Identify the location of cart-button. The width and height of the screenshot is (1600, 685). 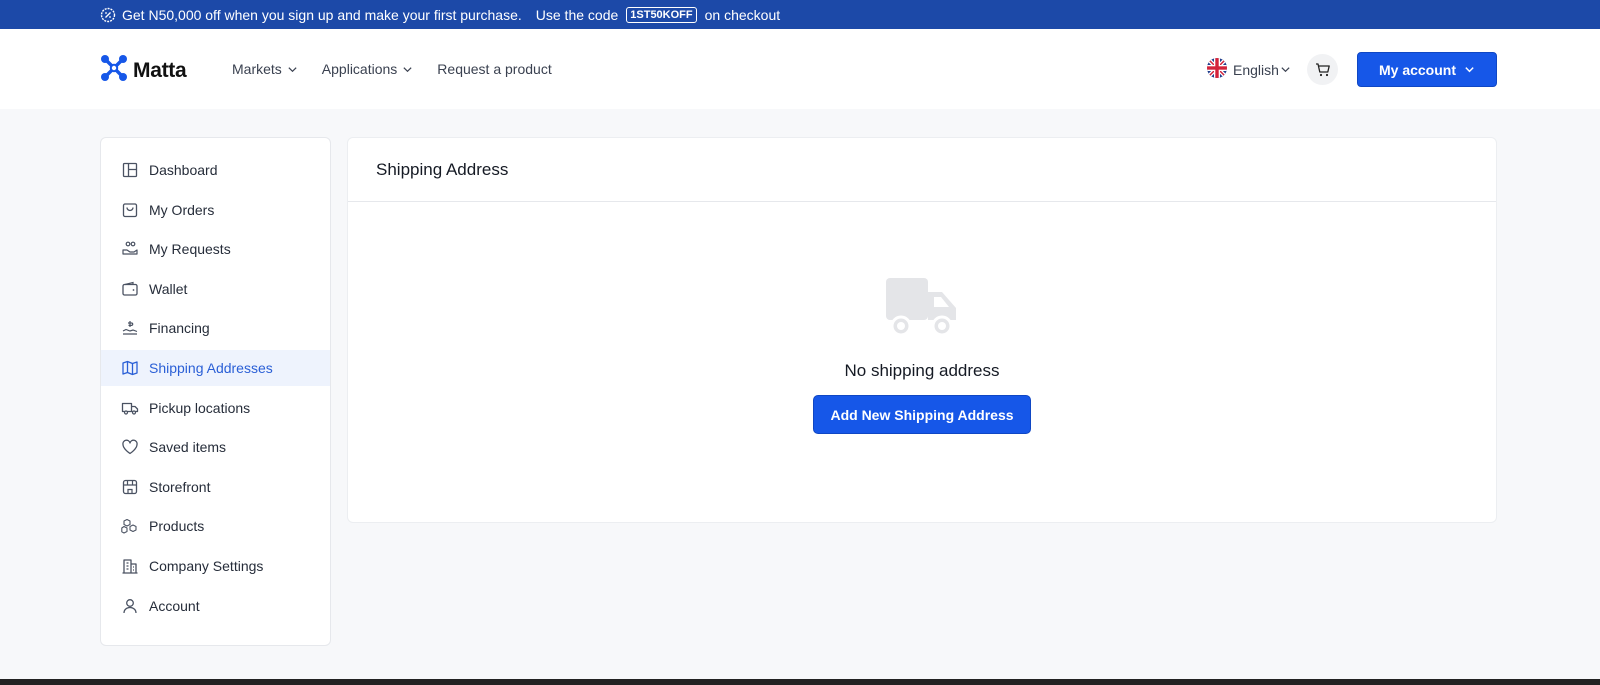
(1322, 69).